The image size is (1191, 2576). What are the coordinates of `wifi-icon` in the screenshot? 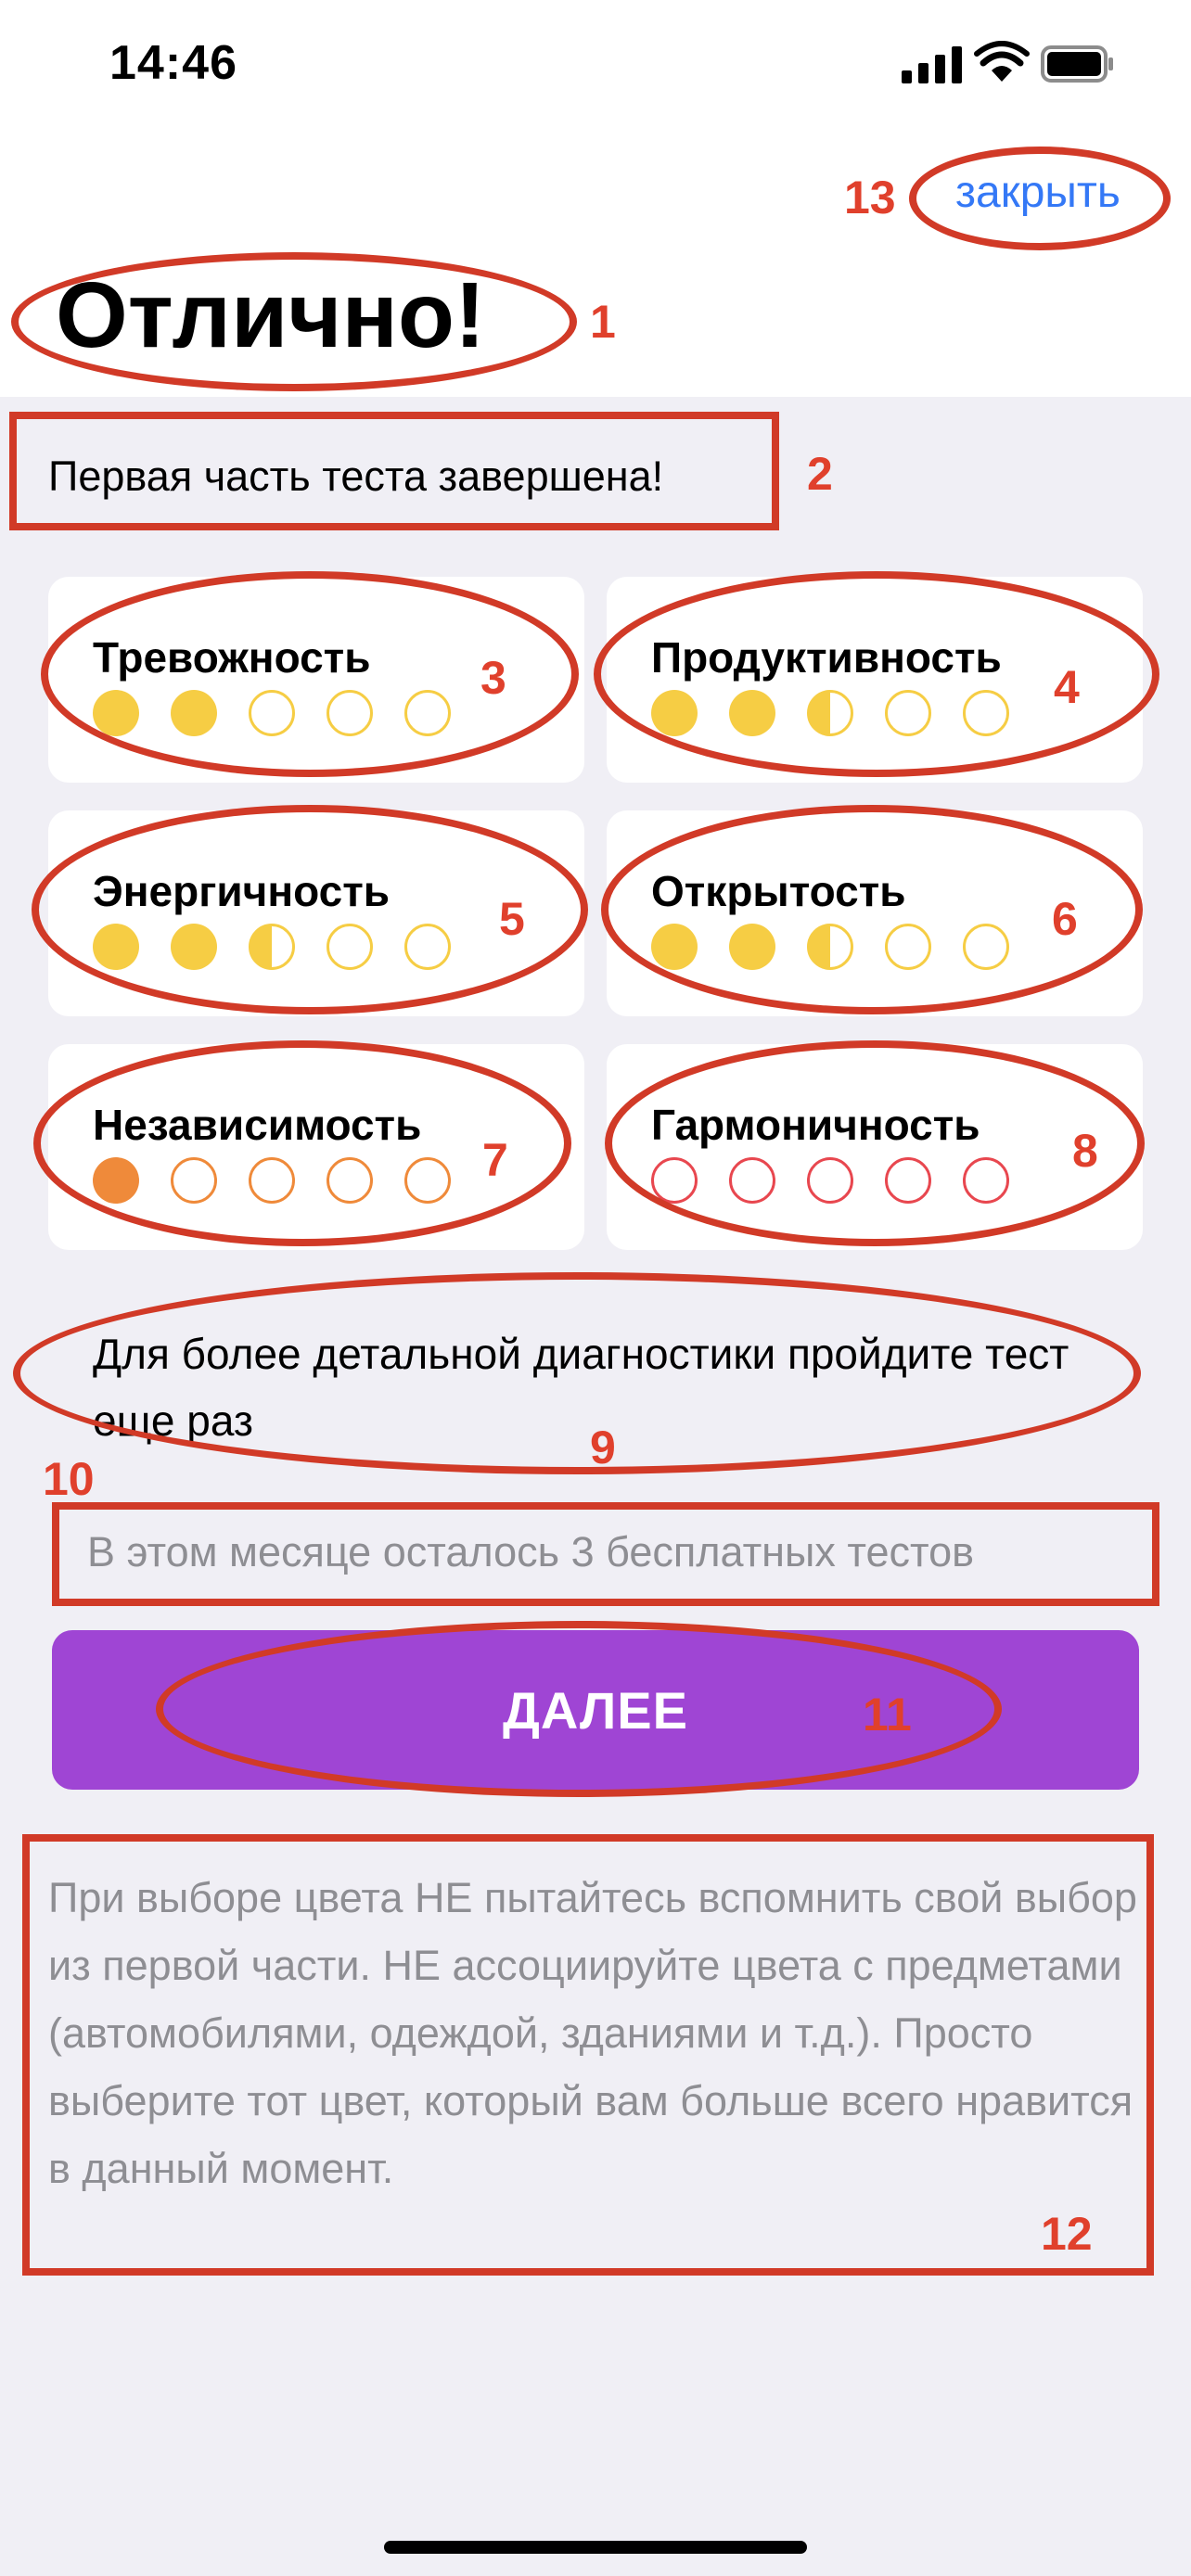 It's located at (1002, 61).